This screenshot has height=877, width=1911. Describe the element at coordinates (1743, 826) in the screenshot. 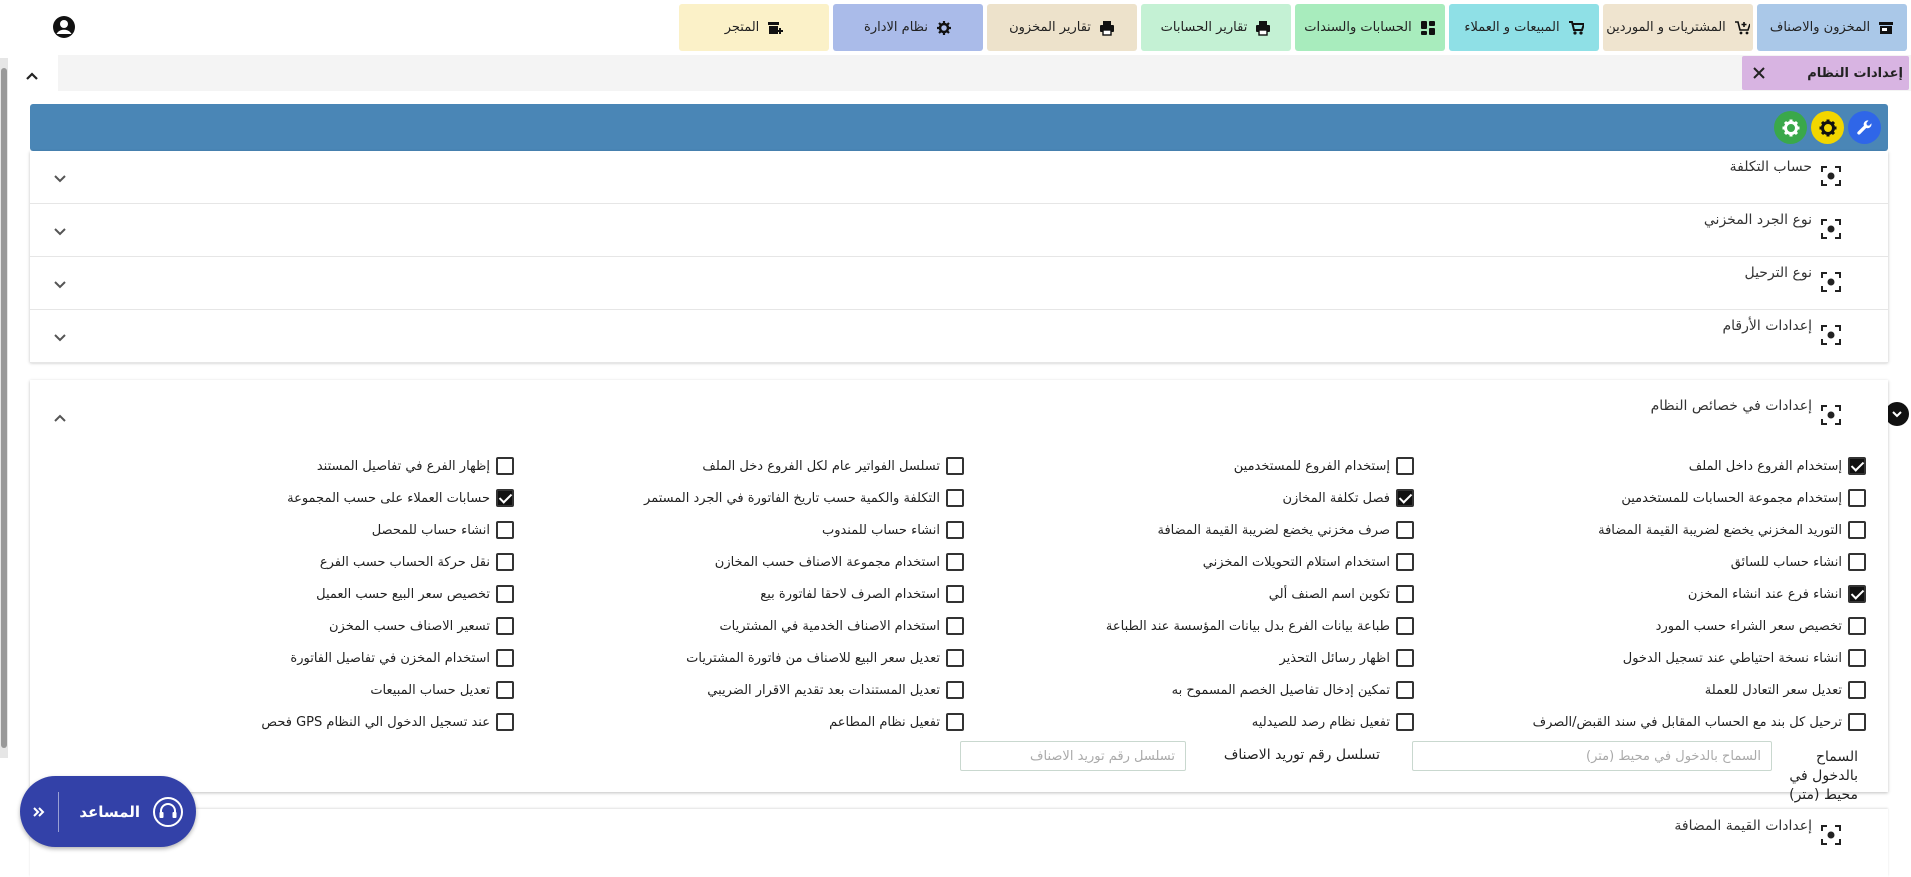

I see `section-title: إعدادات القيمة المضافة` at that location.